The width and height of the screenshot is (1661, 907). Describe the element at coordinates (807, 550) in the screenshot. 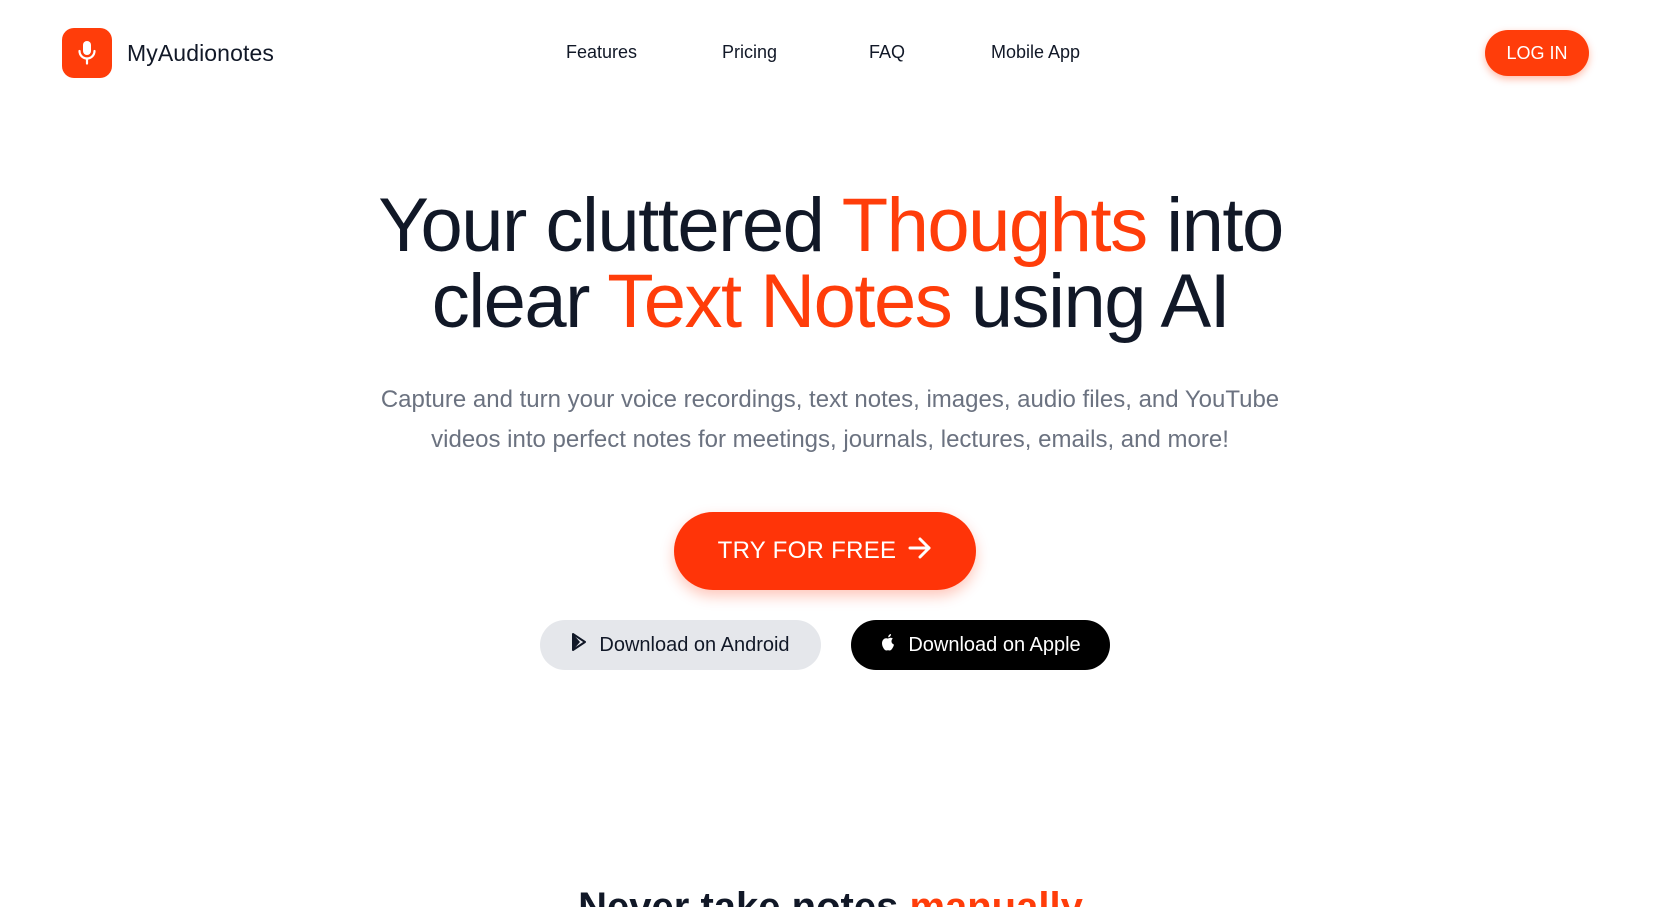

I see `try-for-free-label: TRY FOR FREE` at that location.